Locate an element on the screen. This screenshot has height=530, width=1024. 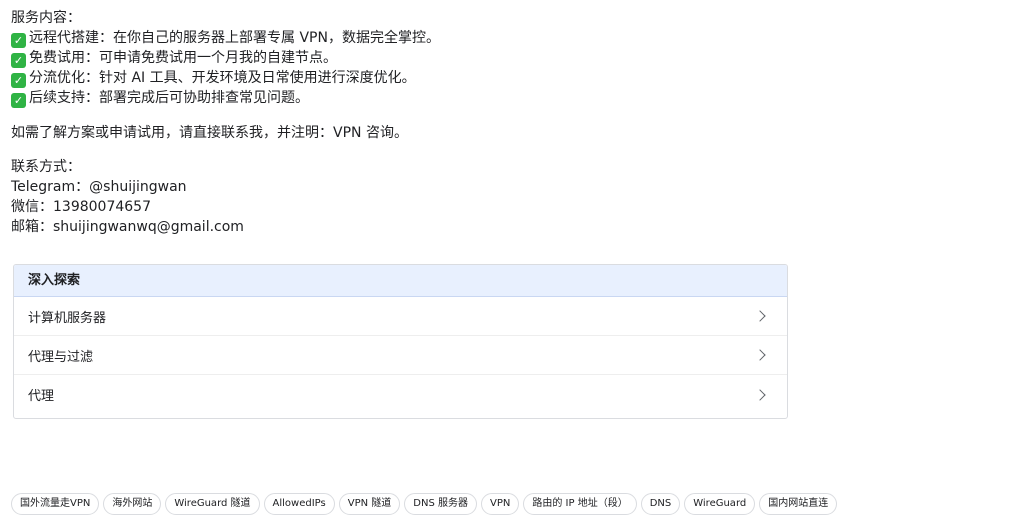
tag-chip: 路由的 IP 地址（段） is located at coordinates (580, 504).